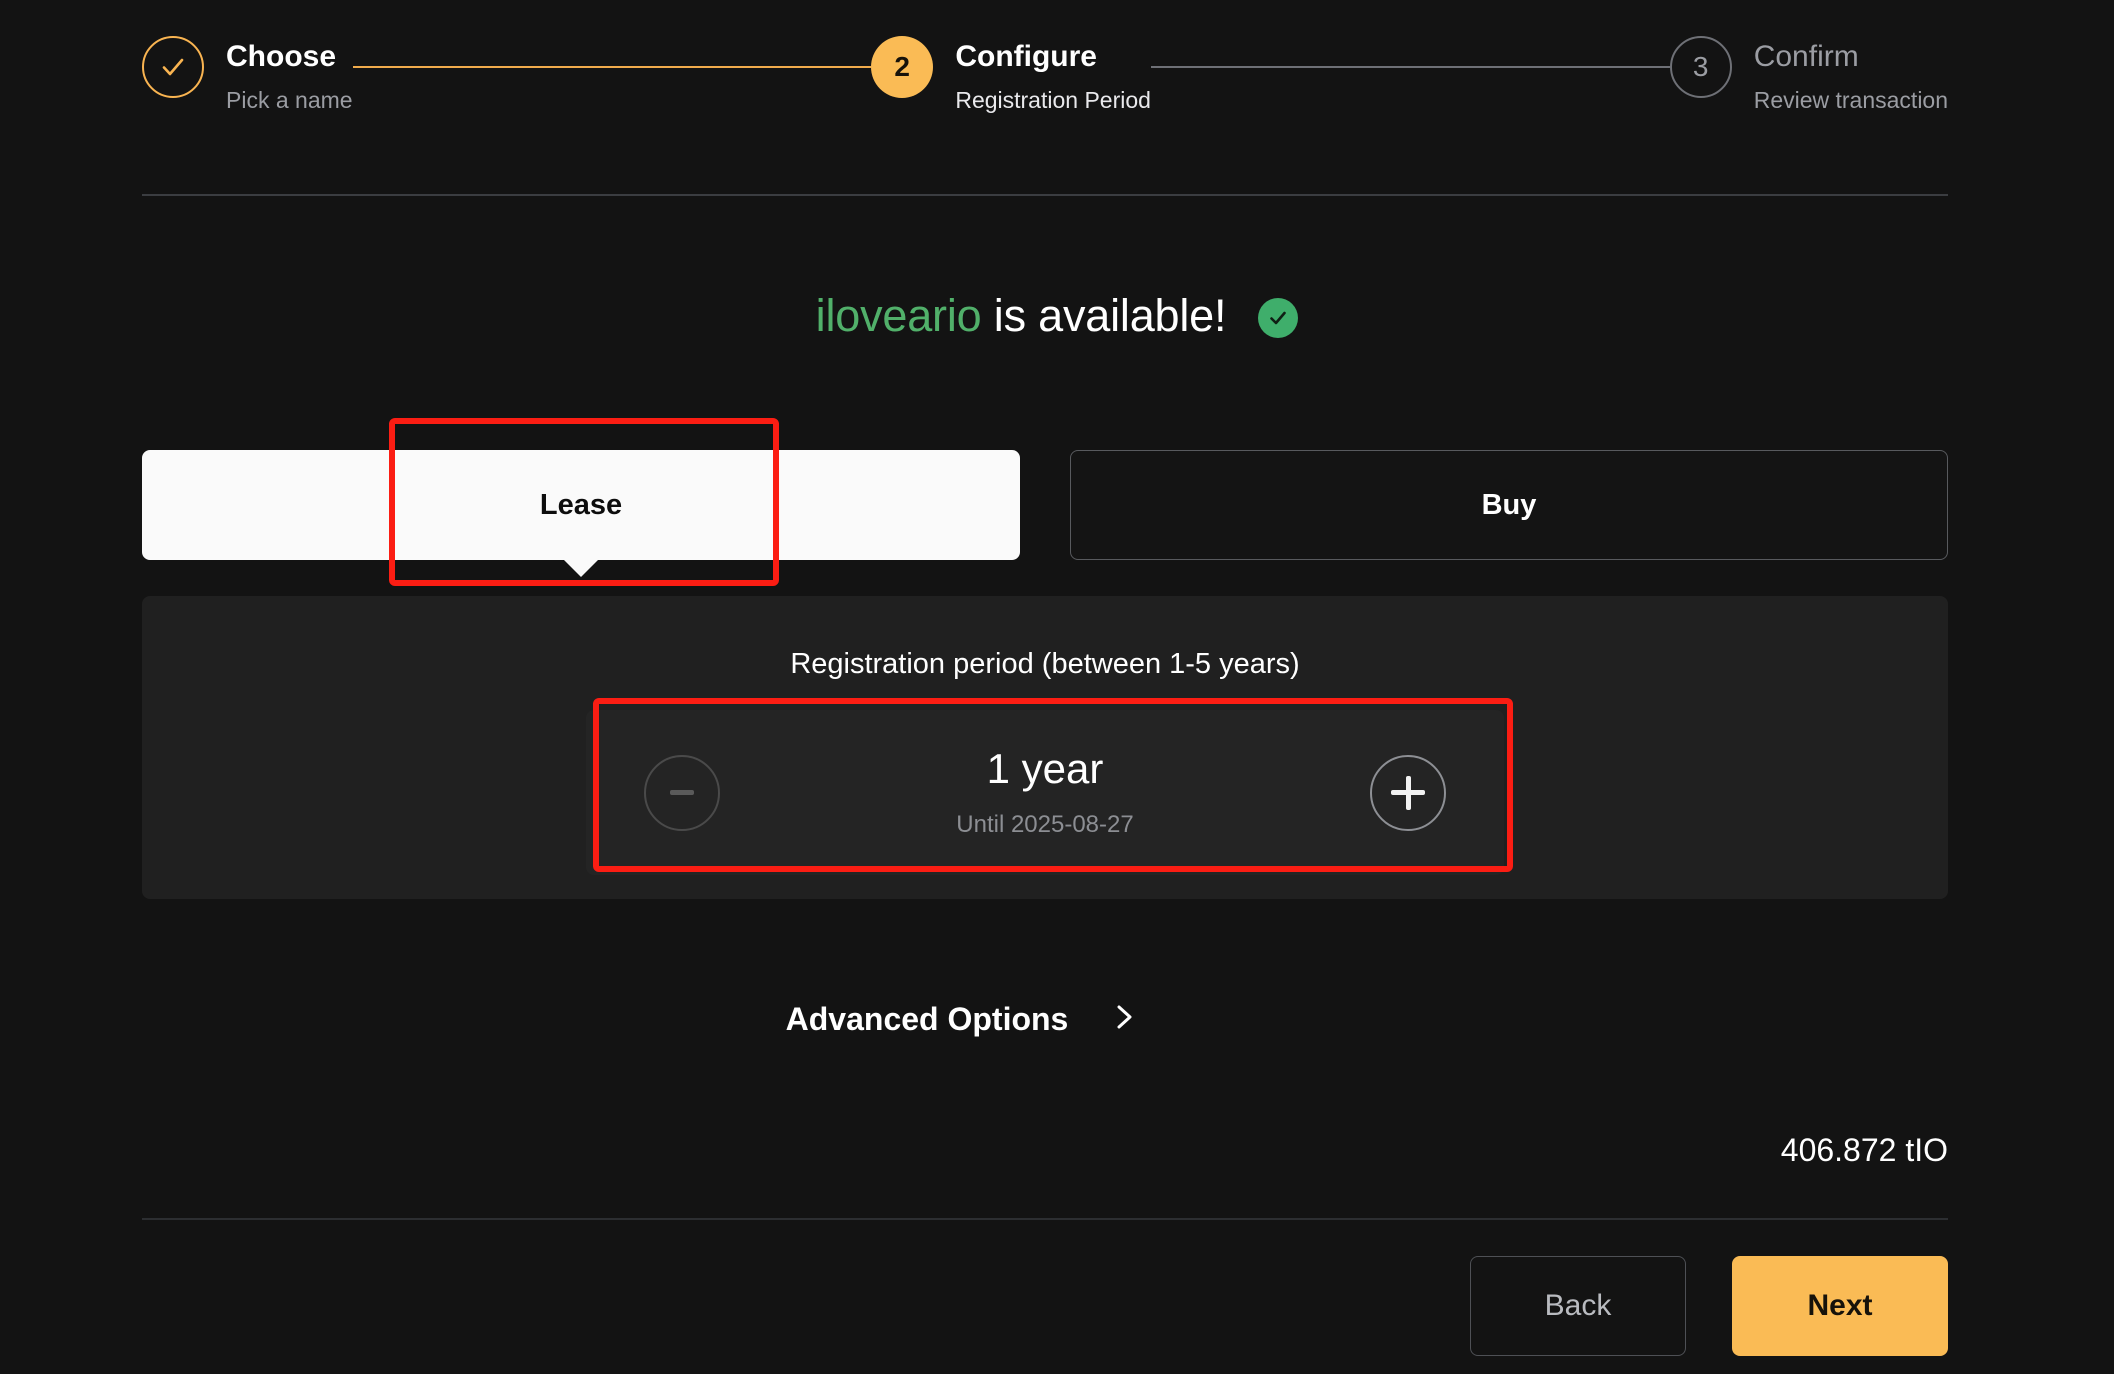  I want to click on registration-period-stepper: 1 year Until 2025-08-27, so click(1045, 792).